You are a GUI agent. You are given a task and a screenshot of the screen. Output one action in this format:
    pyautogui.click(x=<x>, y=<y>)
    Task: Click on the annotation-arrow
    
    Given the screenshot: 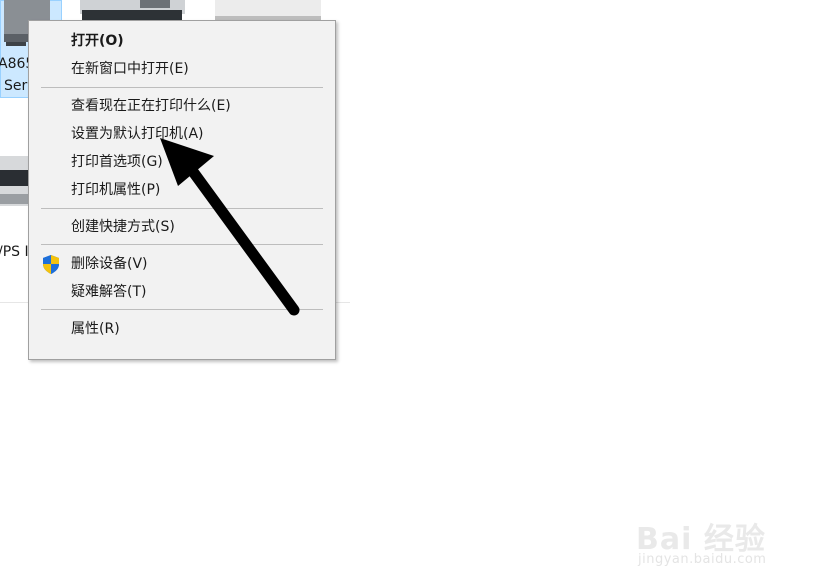 What is the action you would take?
    pyautogui.click(x=230, y=227)
    